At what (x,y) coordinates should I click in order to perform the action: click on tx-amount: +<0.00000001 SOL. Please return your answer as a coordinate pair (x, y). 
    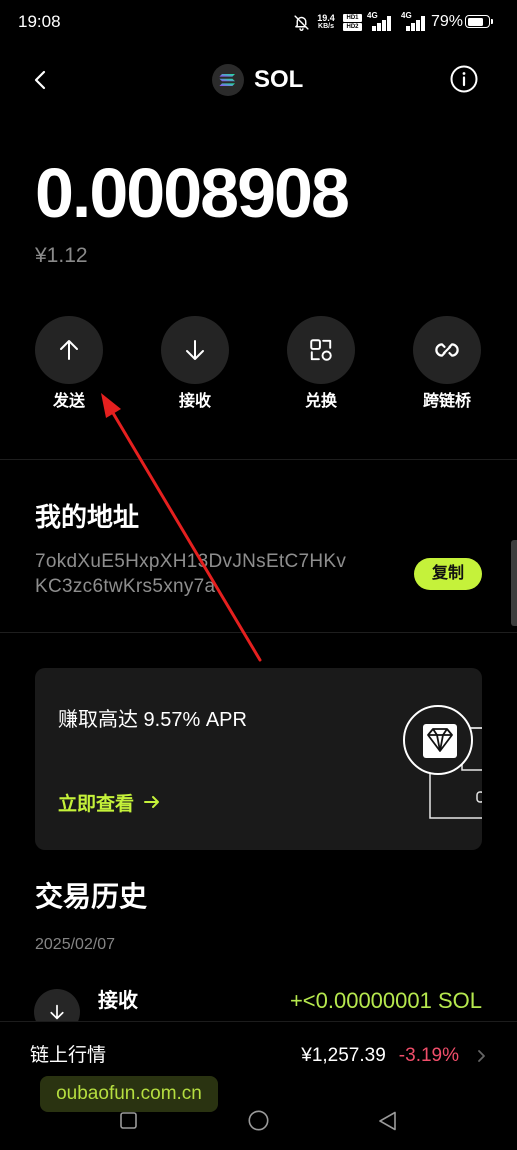
    Looking at the image, I should click on (385, 1000).